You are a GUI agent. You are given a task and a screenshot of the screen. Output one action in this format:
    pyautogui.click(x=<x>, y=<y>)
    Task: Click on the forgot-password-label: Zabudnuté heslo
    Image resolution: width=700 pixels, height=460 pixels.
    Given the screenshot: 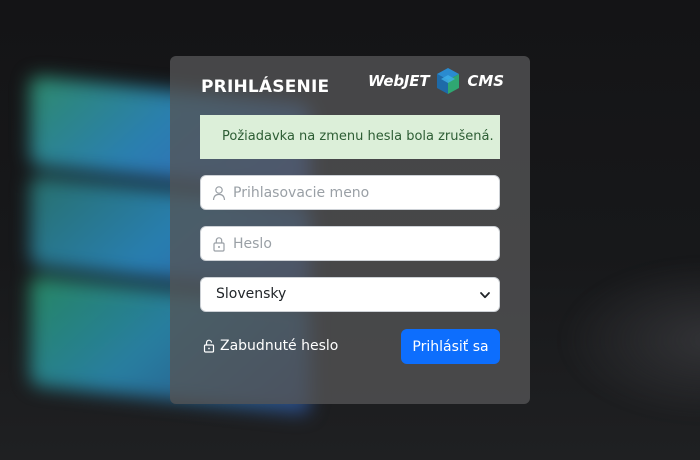 What is the action you would take?
    pyautogui.click(x=279, y=346)
    